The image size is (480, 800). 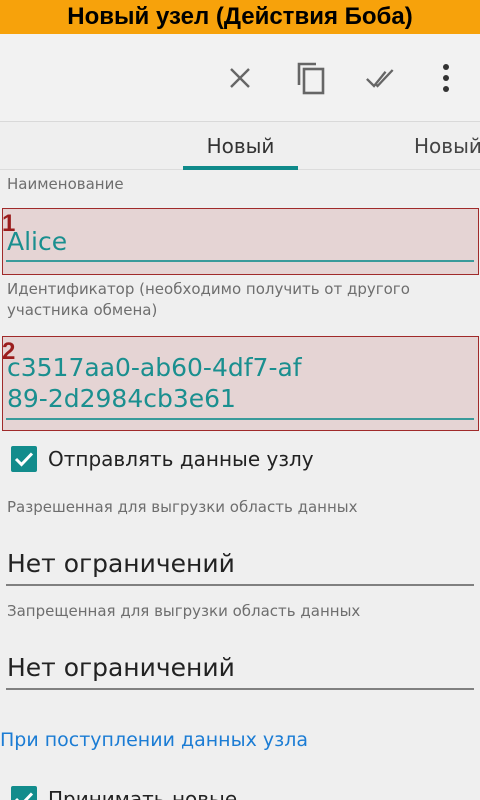 I want to click on on-receive-section-link: При поступлении данных узла, so click(x=154, y=740).